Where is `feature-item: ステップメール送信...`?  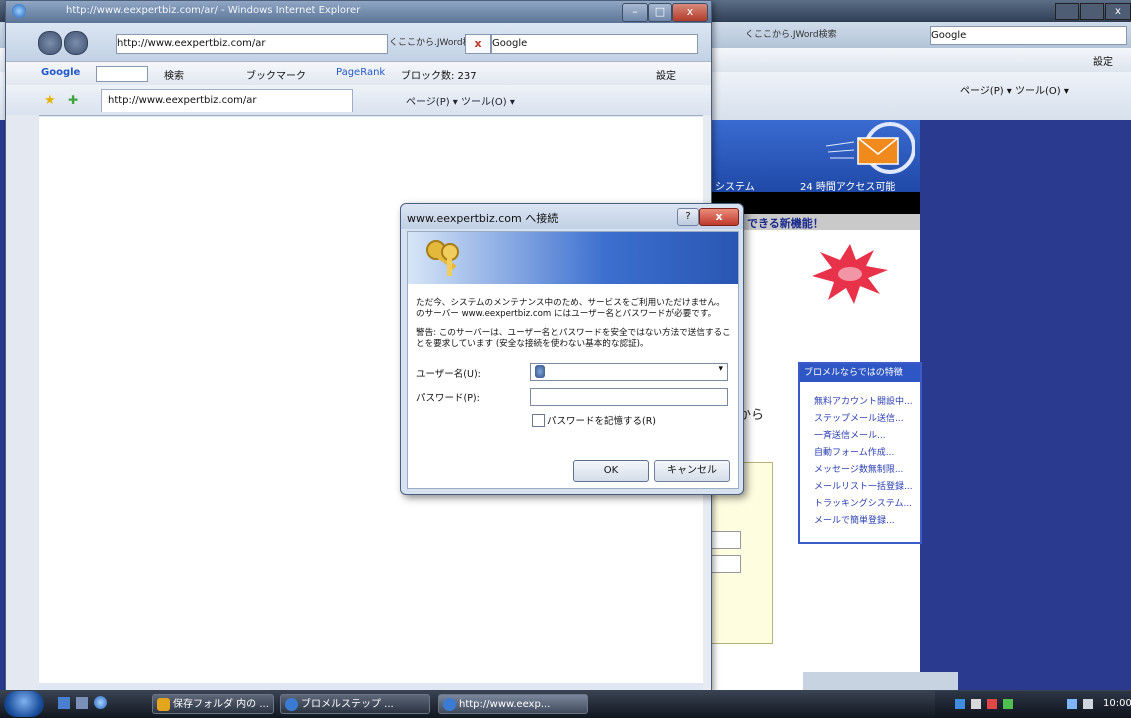 feature-item: ステップメール送信... is located at coordinates (859, 417).